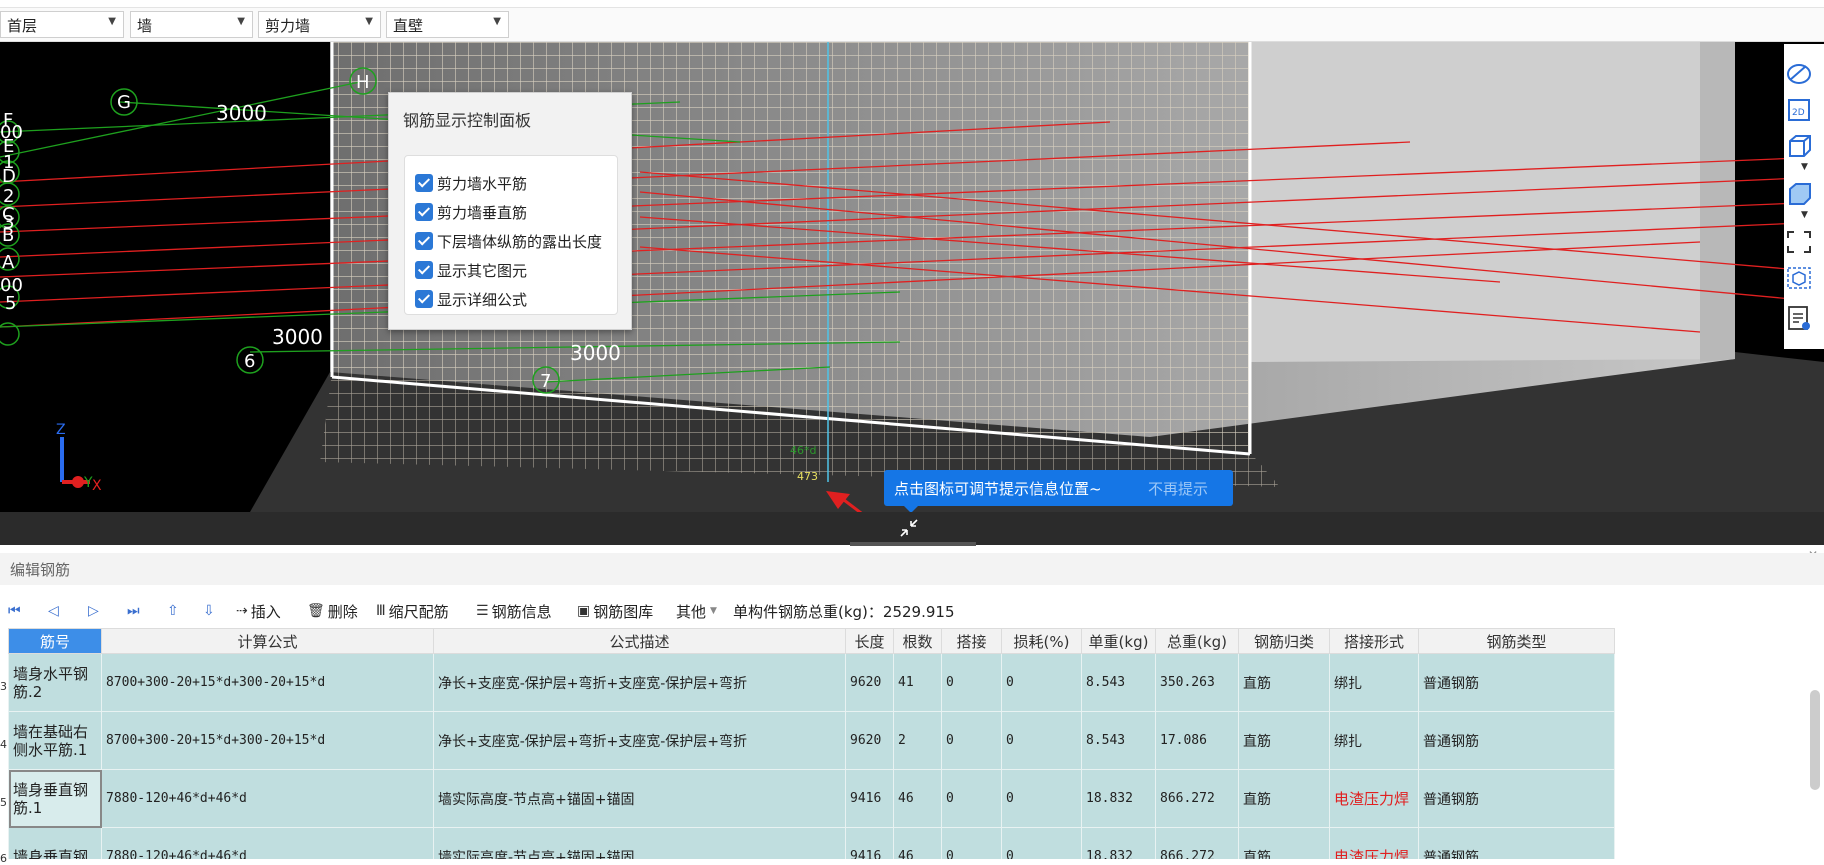  What do you see at coordinates (1197, 740) in the screenshot?
I see `total-weight-cell: 17.086` at bounding box center [1197, 740].